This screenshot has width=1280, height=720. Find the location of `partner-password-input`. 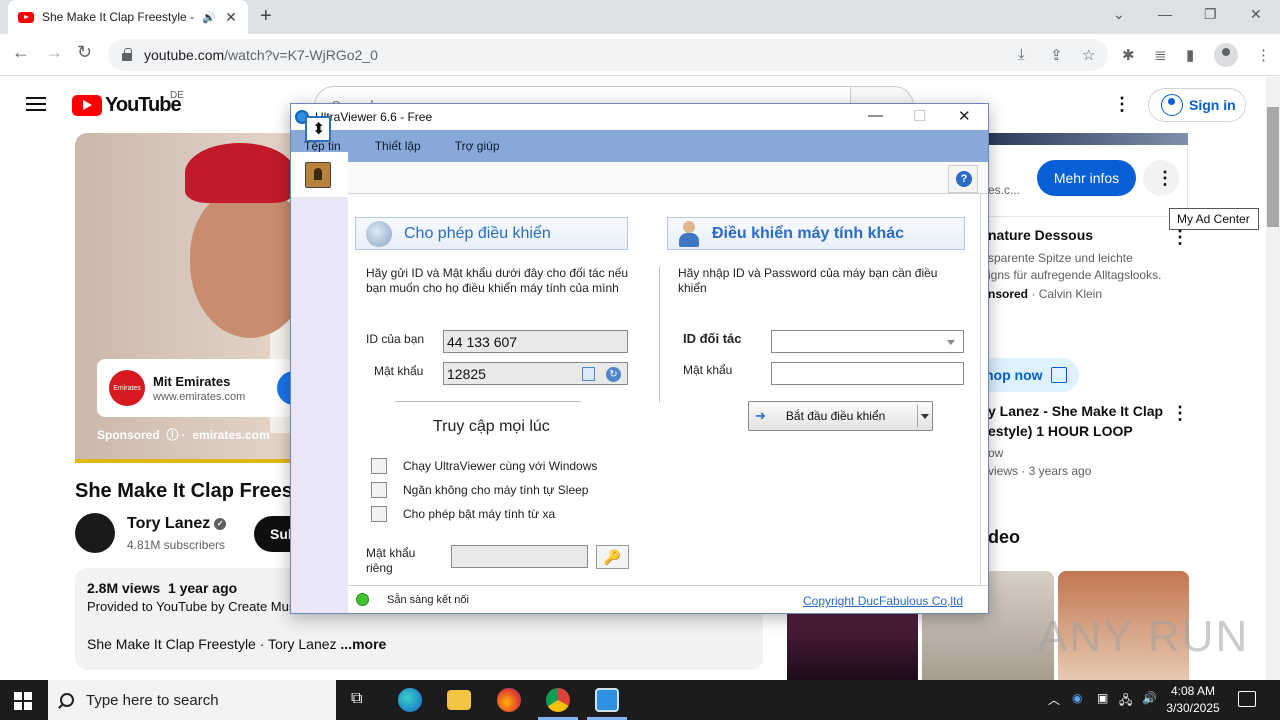

partner-password-input is located at coordinates (867, 373).